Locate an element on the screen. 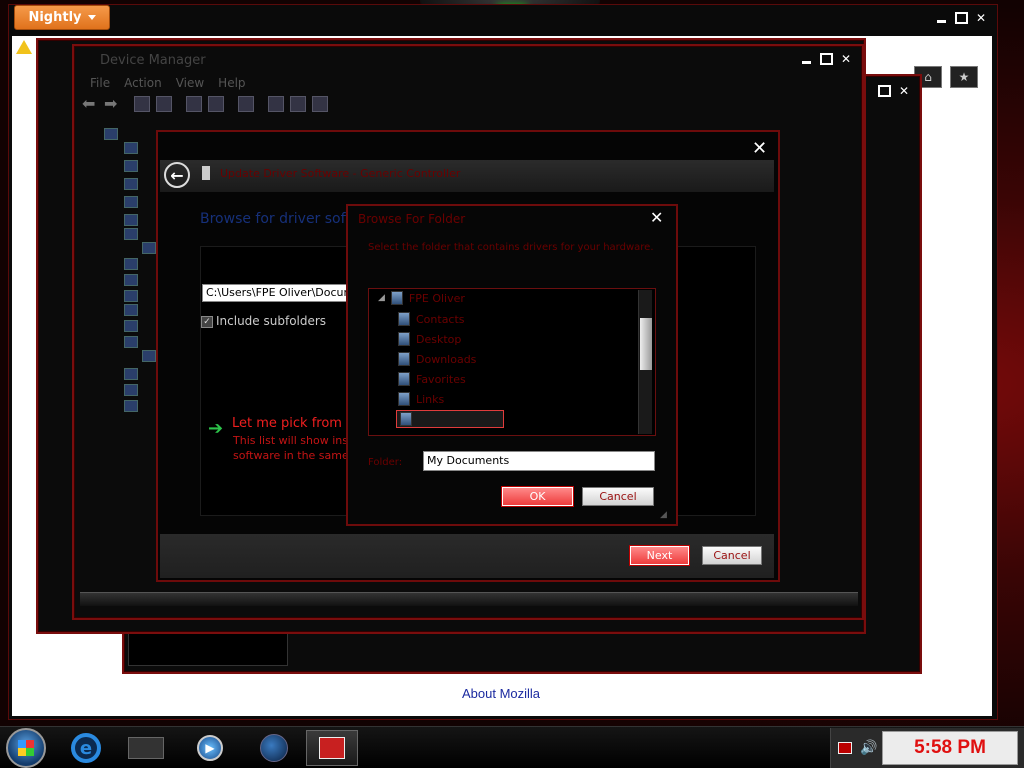  list-icon is located at coordinates (164, 104).